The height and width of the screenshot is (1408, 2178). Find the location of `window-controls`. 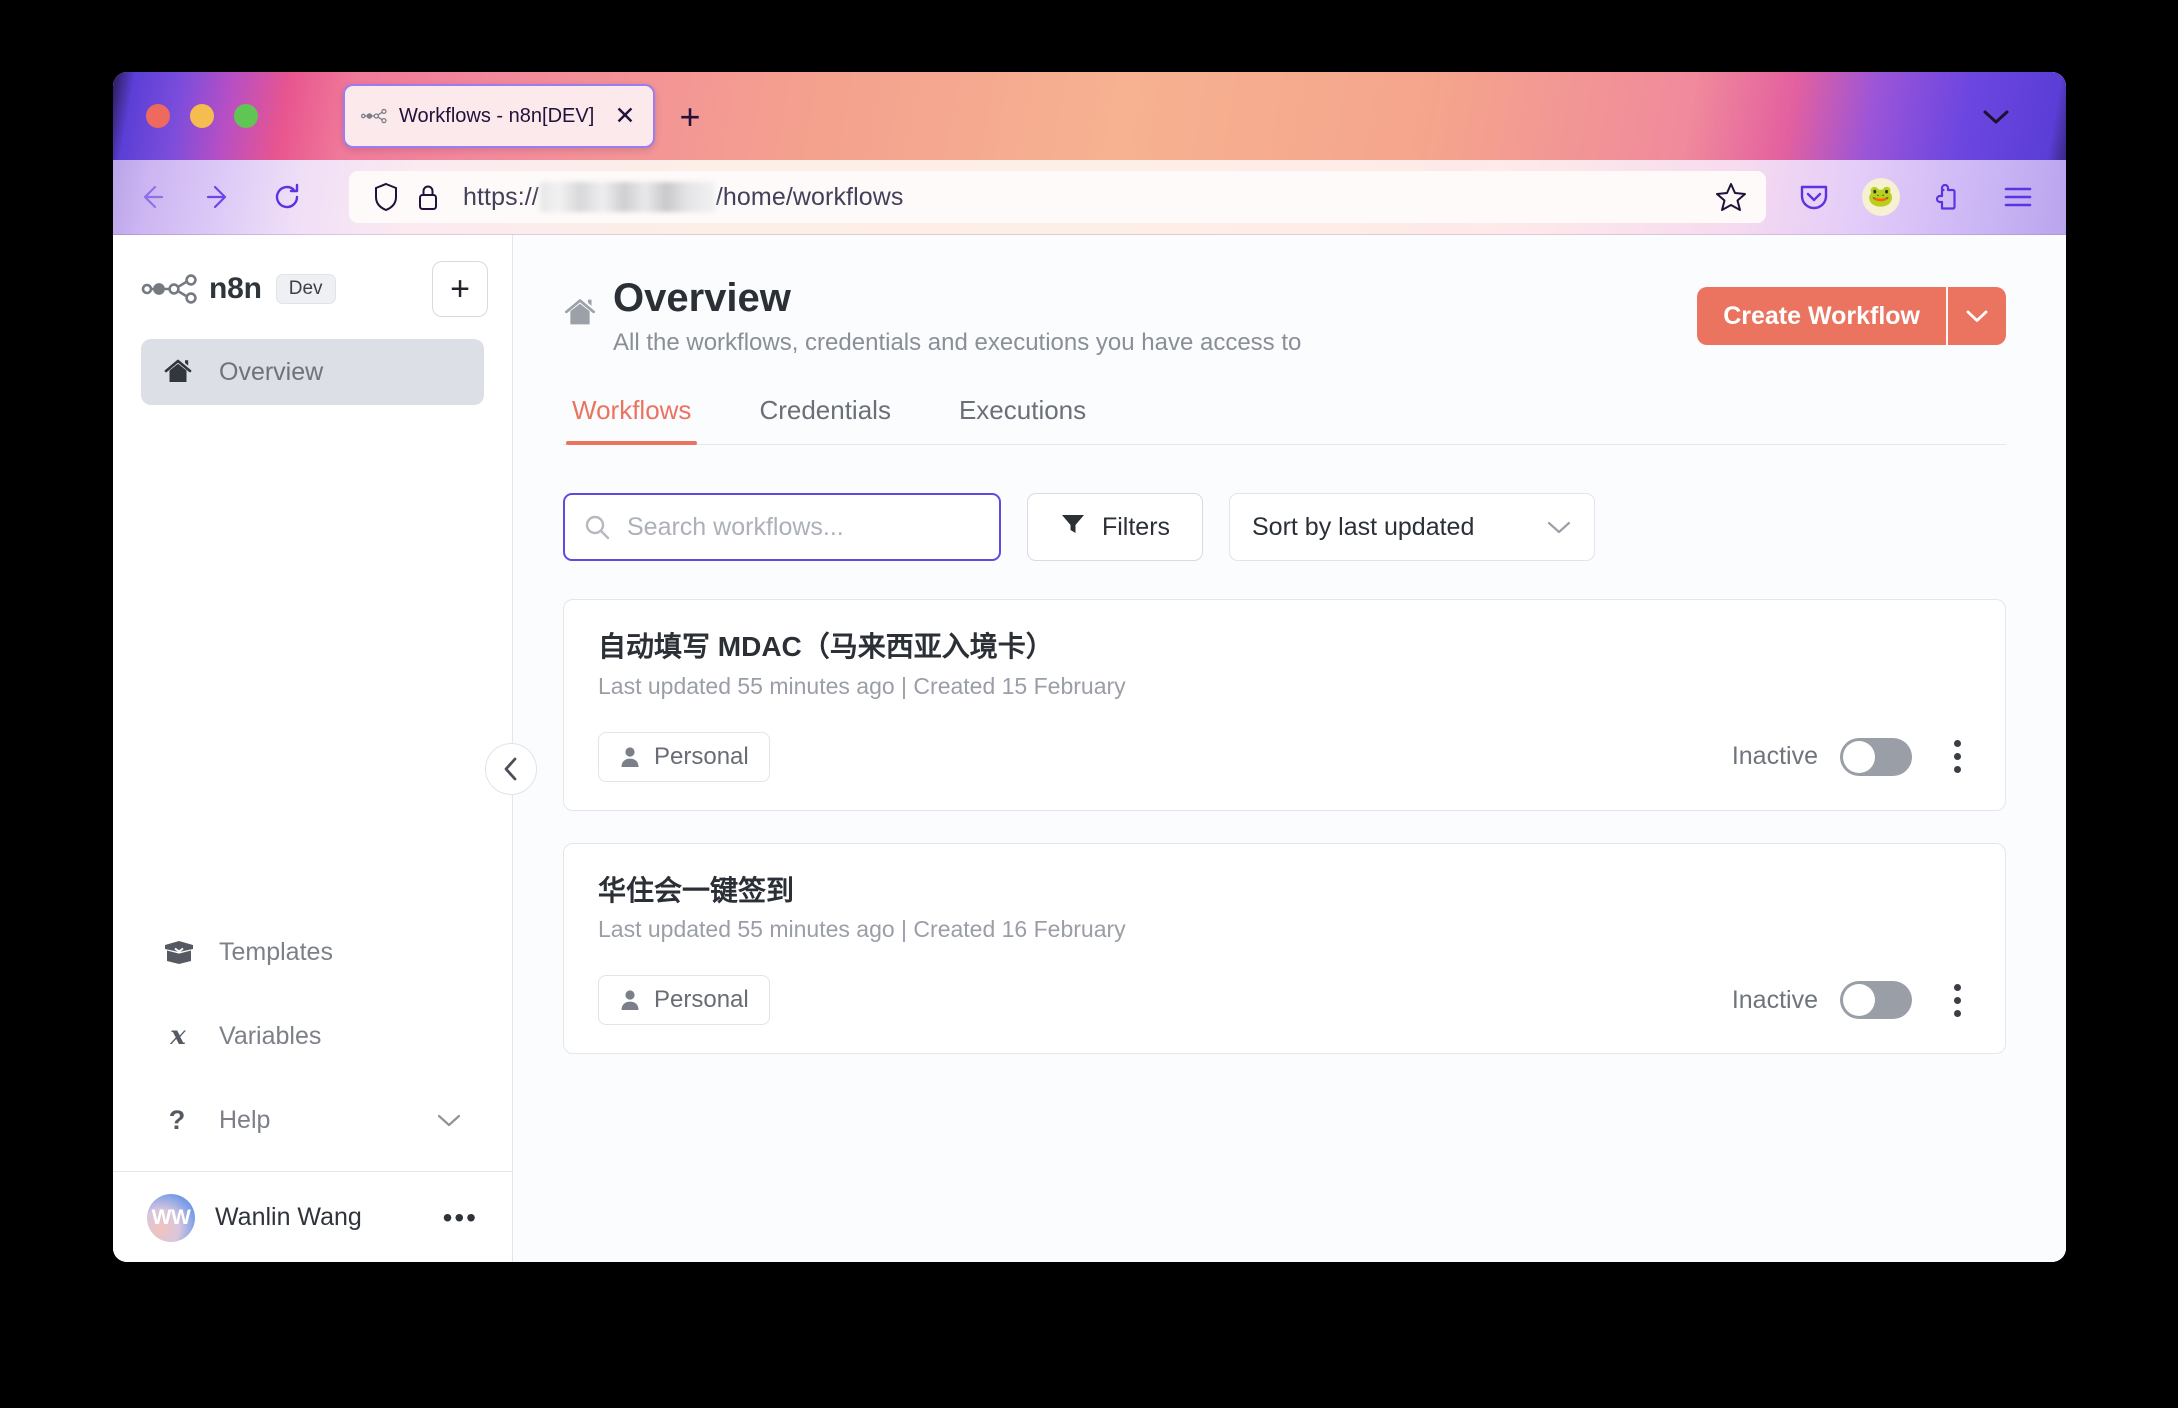

window-controls is located at coordinates (202, 116).